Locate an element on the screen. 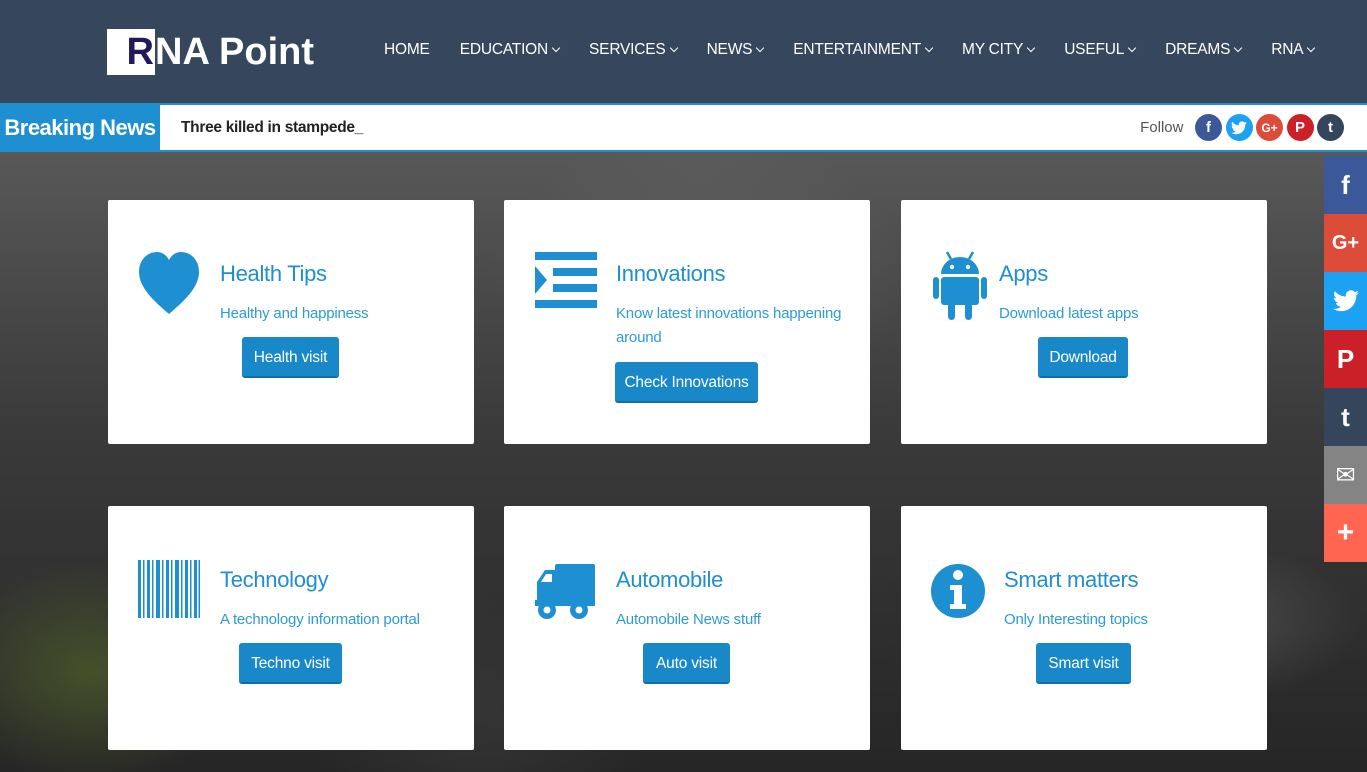 This screenshot has width=1367, height=772. auto-visit-button: Auto visit is located at coordinates (686, 663).